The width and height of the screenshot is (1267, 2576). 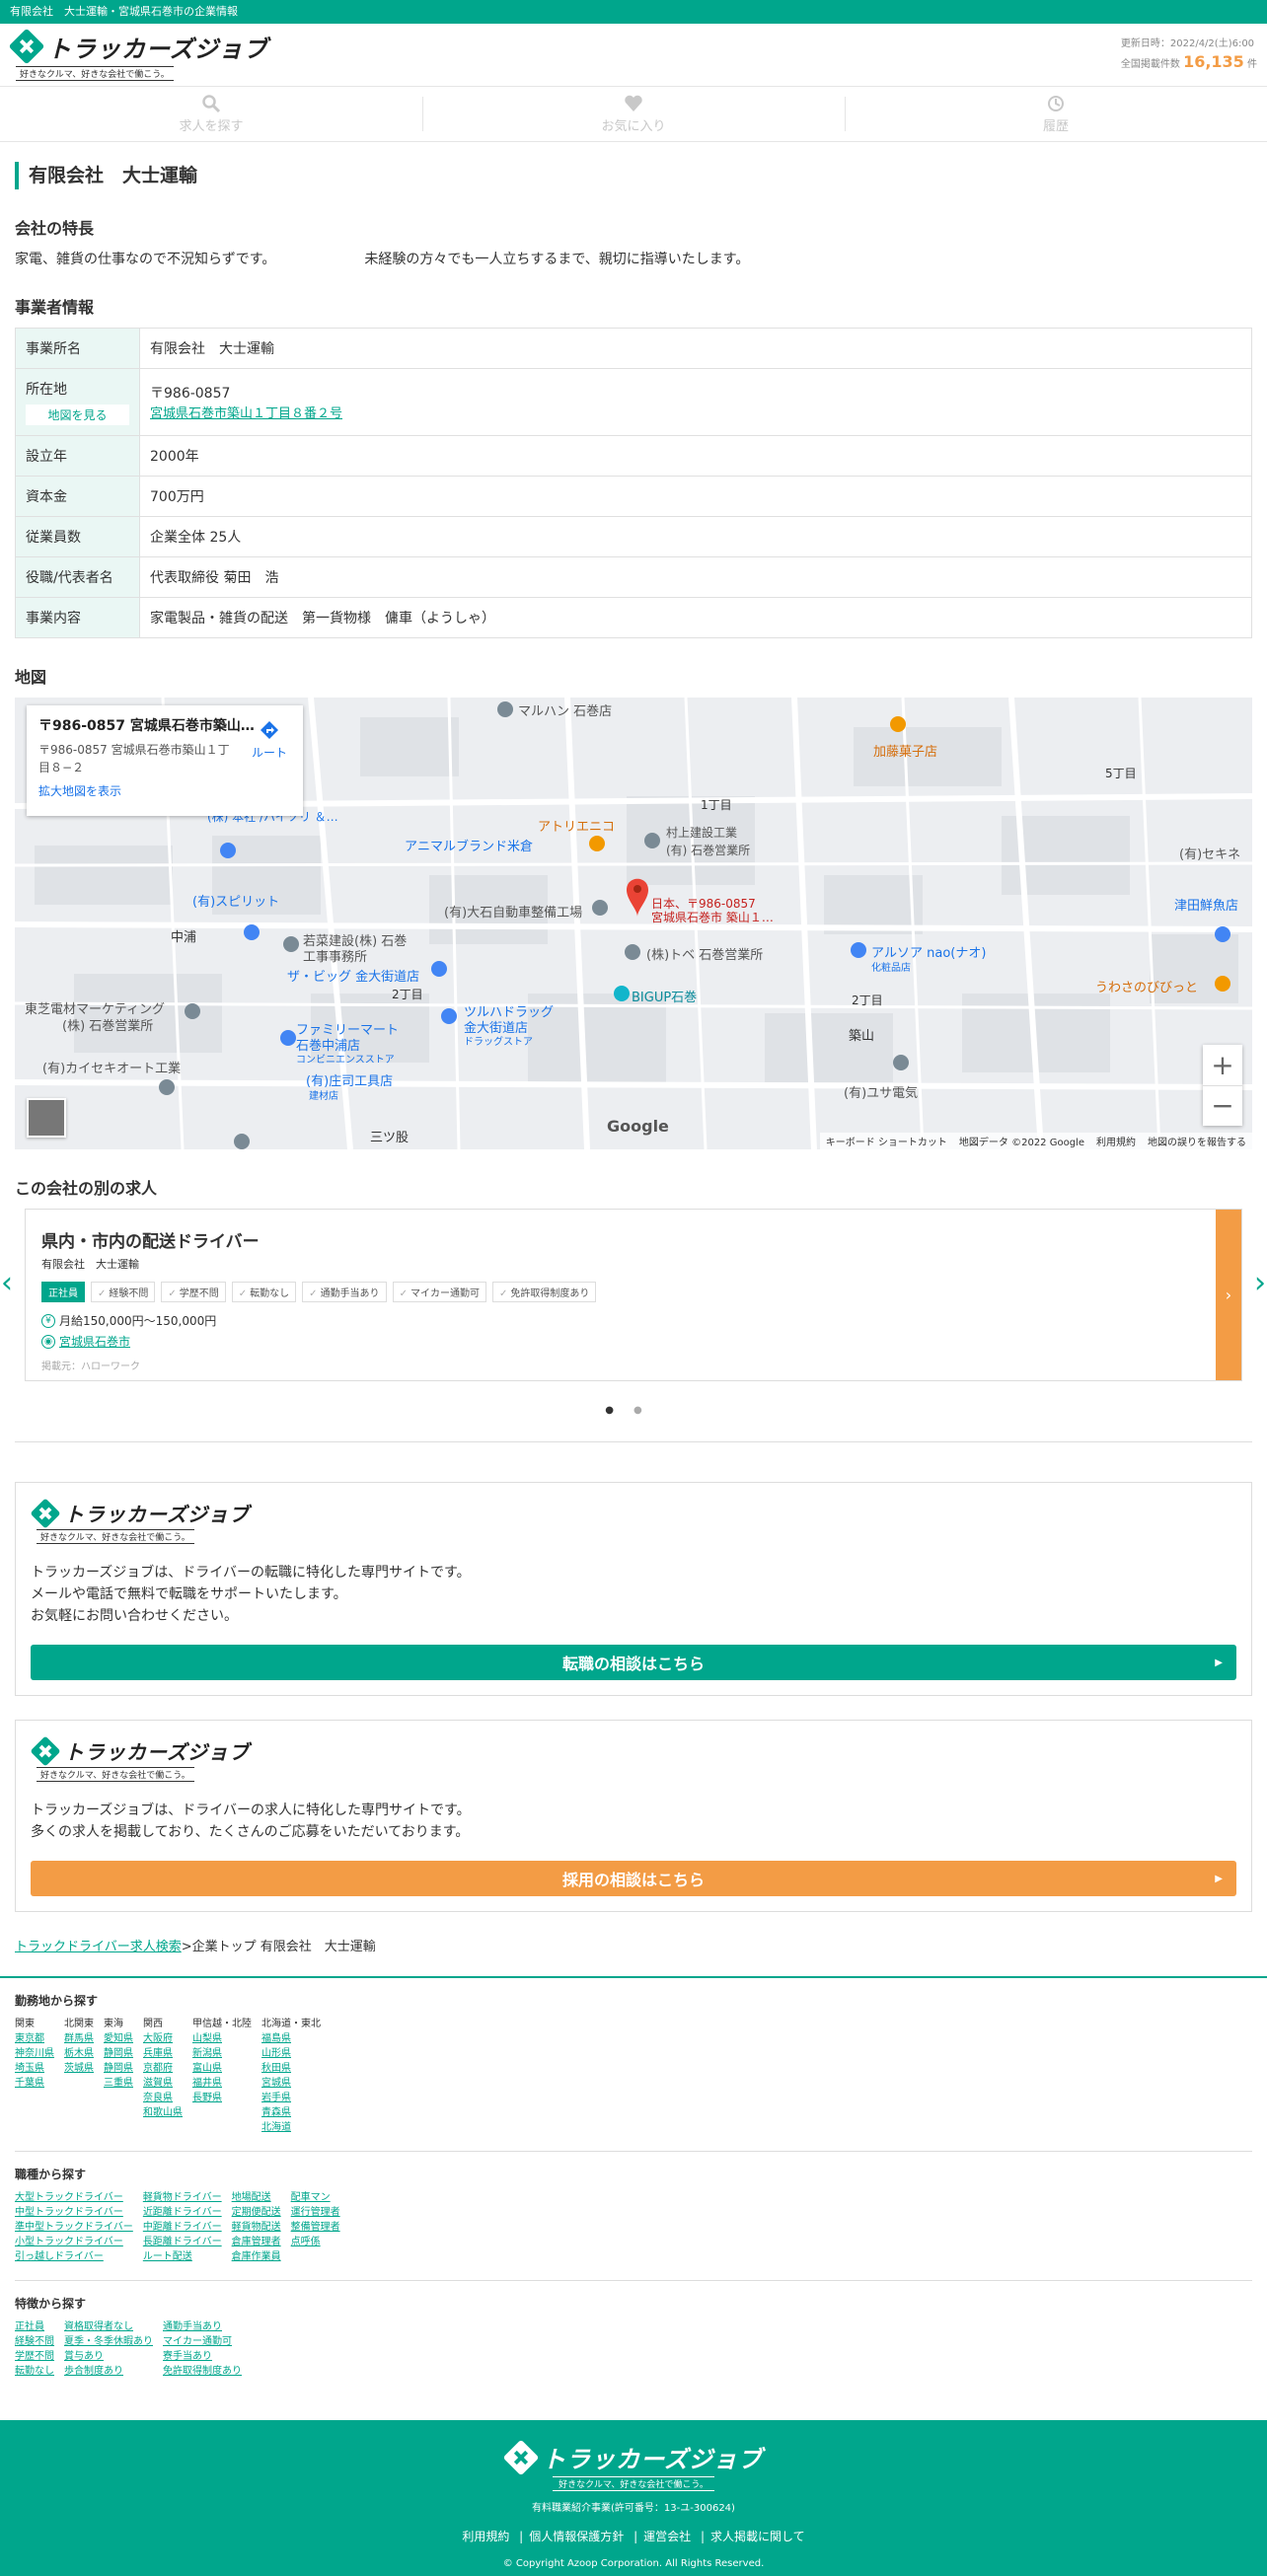 I want to click on map-poi: コンビニエンスストア, so click(x=345, y=1060).